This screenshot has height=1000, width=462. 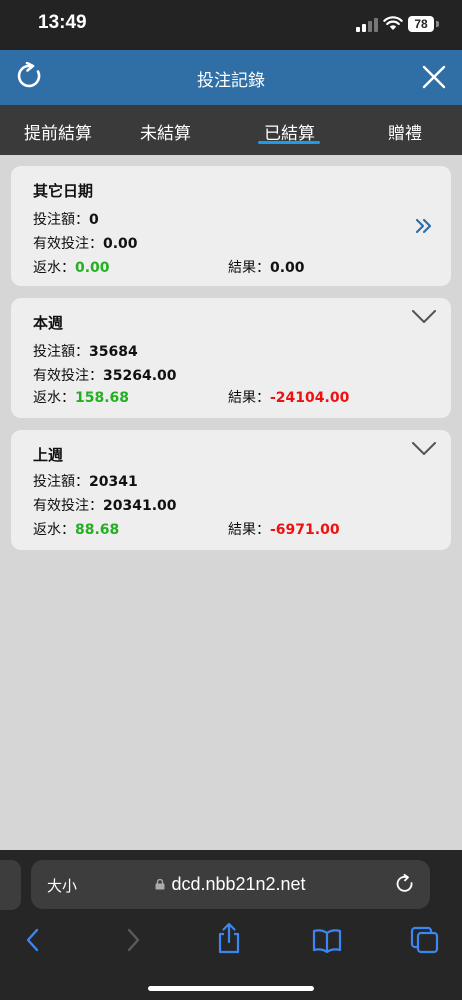 What do you see at coordinates (421, 24) in the screenshot?
I see `battery-icon: 78` at bounding box center [421, 24].